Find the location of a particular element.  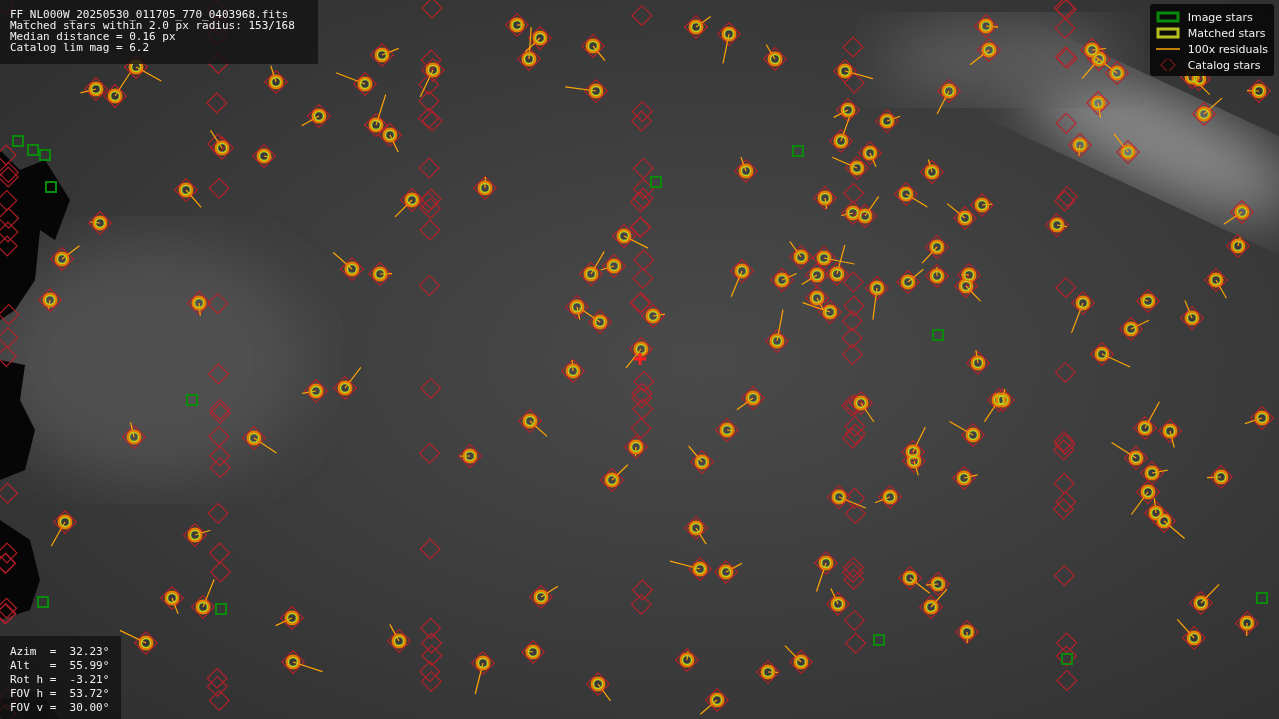

info-text: Median distance = 0.16 px is located at coordinates (93, 36).